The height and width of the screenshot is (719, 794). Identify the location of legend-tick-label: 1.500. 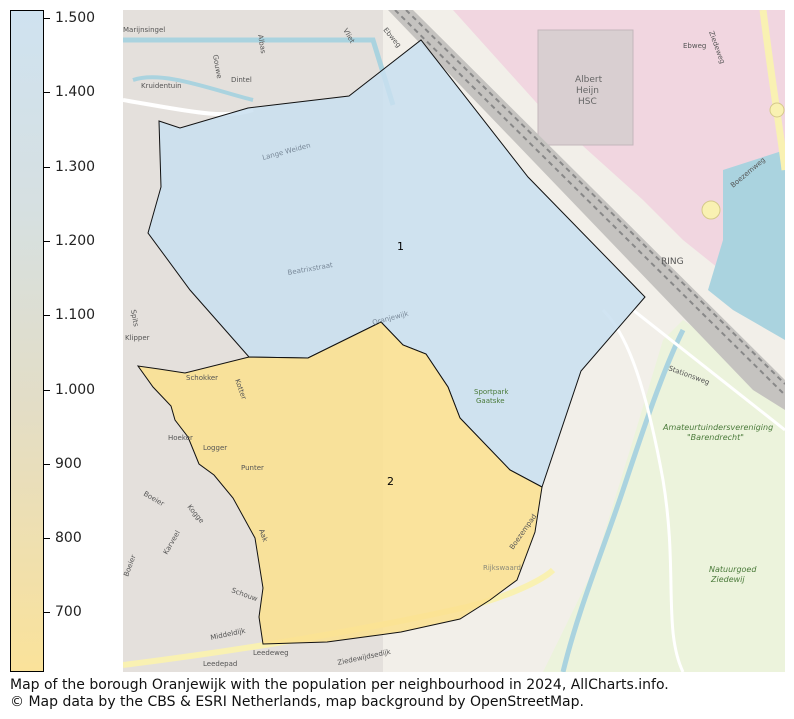
(75, 18).